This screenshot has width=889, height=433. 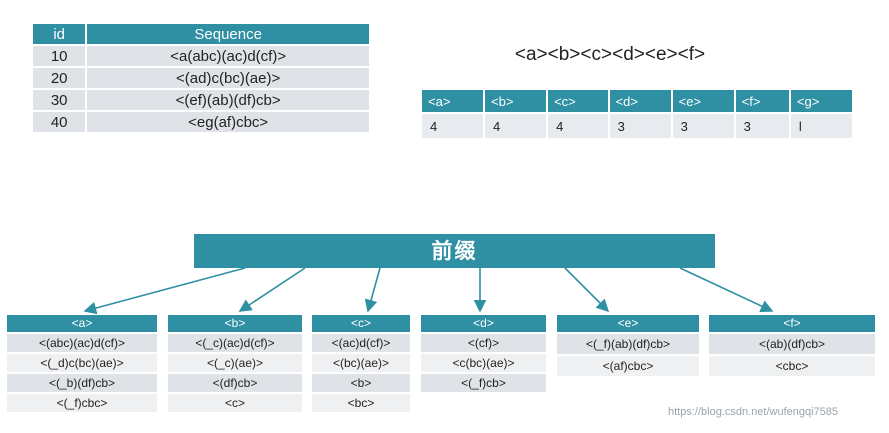 I want to click on projected-sequence: <(df)cb>, so click(x=235, y=383).